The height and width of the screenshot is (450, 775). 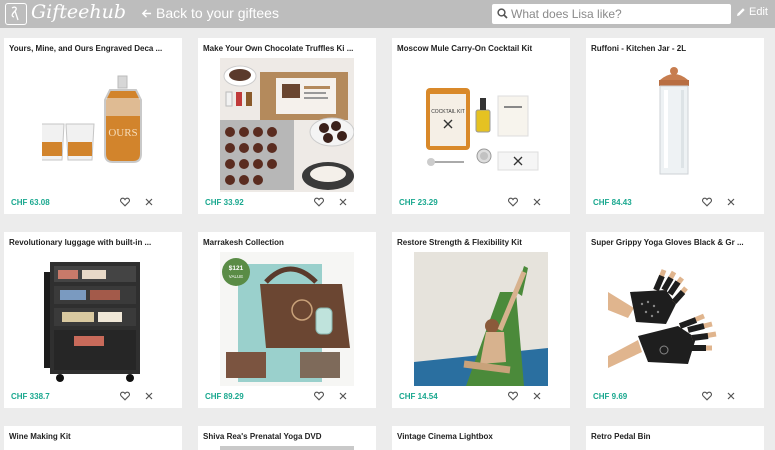 I want to click on logo-text: Gifteehub, so click(x=78, y=12).